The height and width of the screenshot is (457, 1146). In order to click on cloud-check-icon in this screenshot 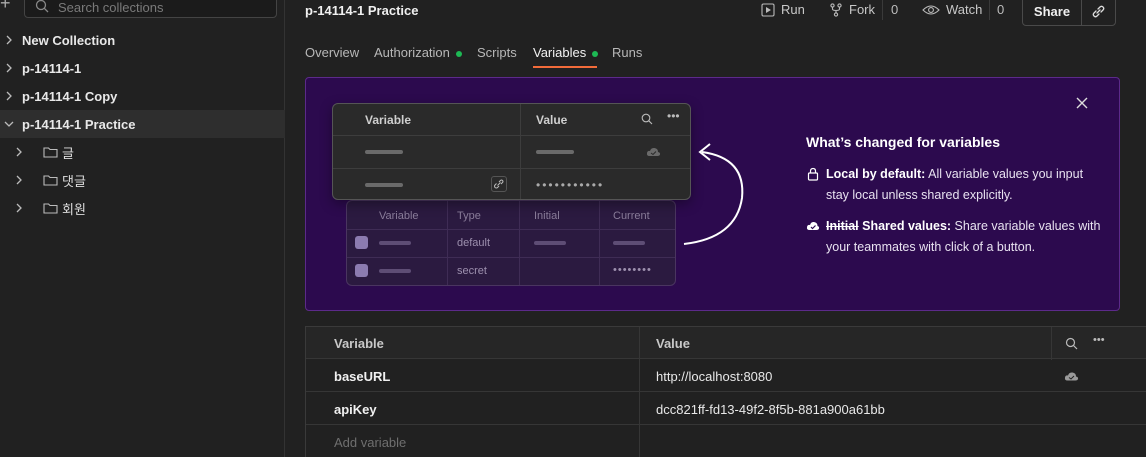, I will do `click(813, 225)`.